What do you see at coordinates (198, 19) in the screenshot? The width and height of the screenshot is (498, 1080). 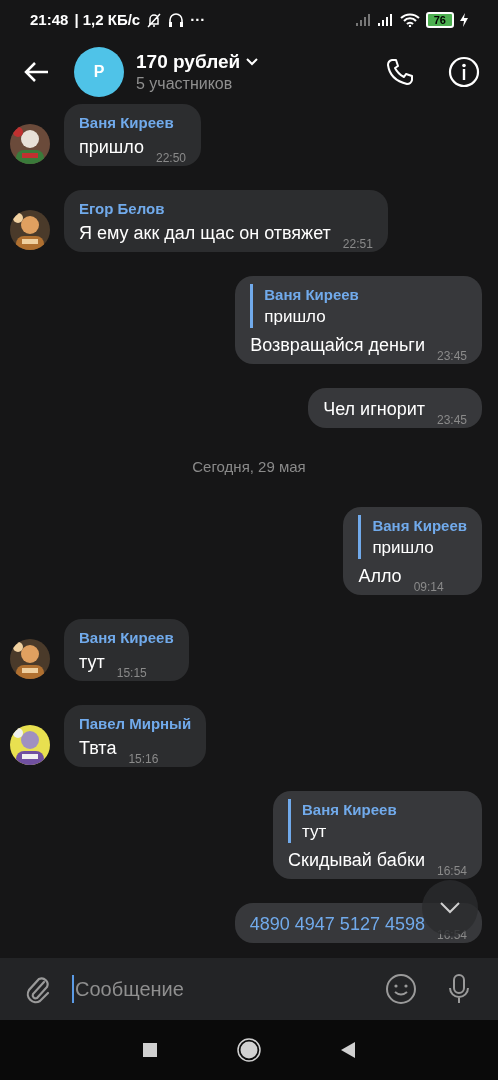 I see `more-indicator: ···` at bounding box center [198, 19].